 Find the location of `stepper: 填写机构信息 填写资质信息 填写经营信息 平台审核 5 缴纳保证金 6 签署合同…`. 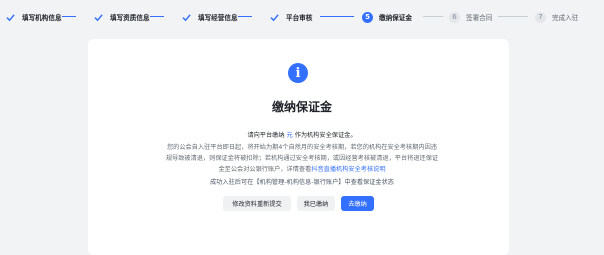

stepper: 填写机构信息 填写资质信息 填写经营信息 平台审核 5 缴纳保证金 6 签署合同… is located at coordinates (302, 17).